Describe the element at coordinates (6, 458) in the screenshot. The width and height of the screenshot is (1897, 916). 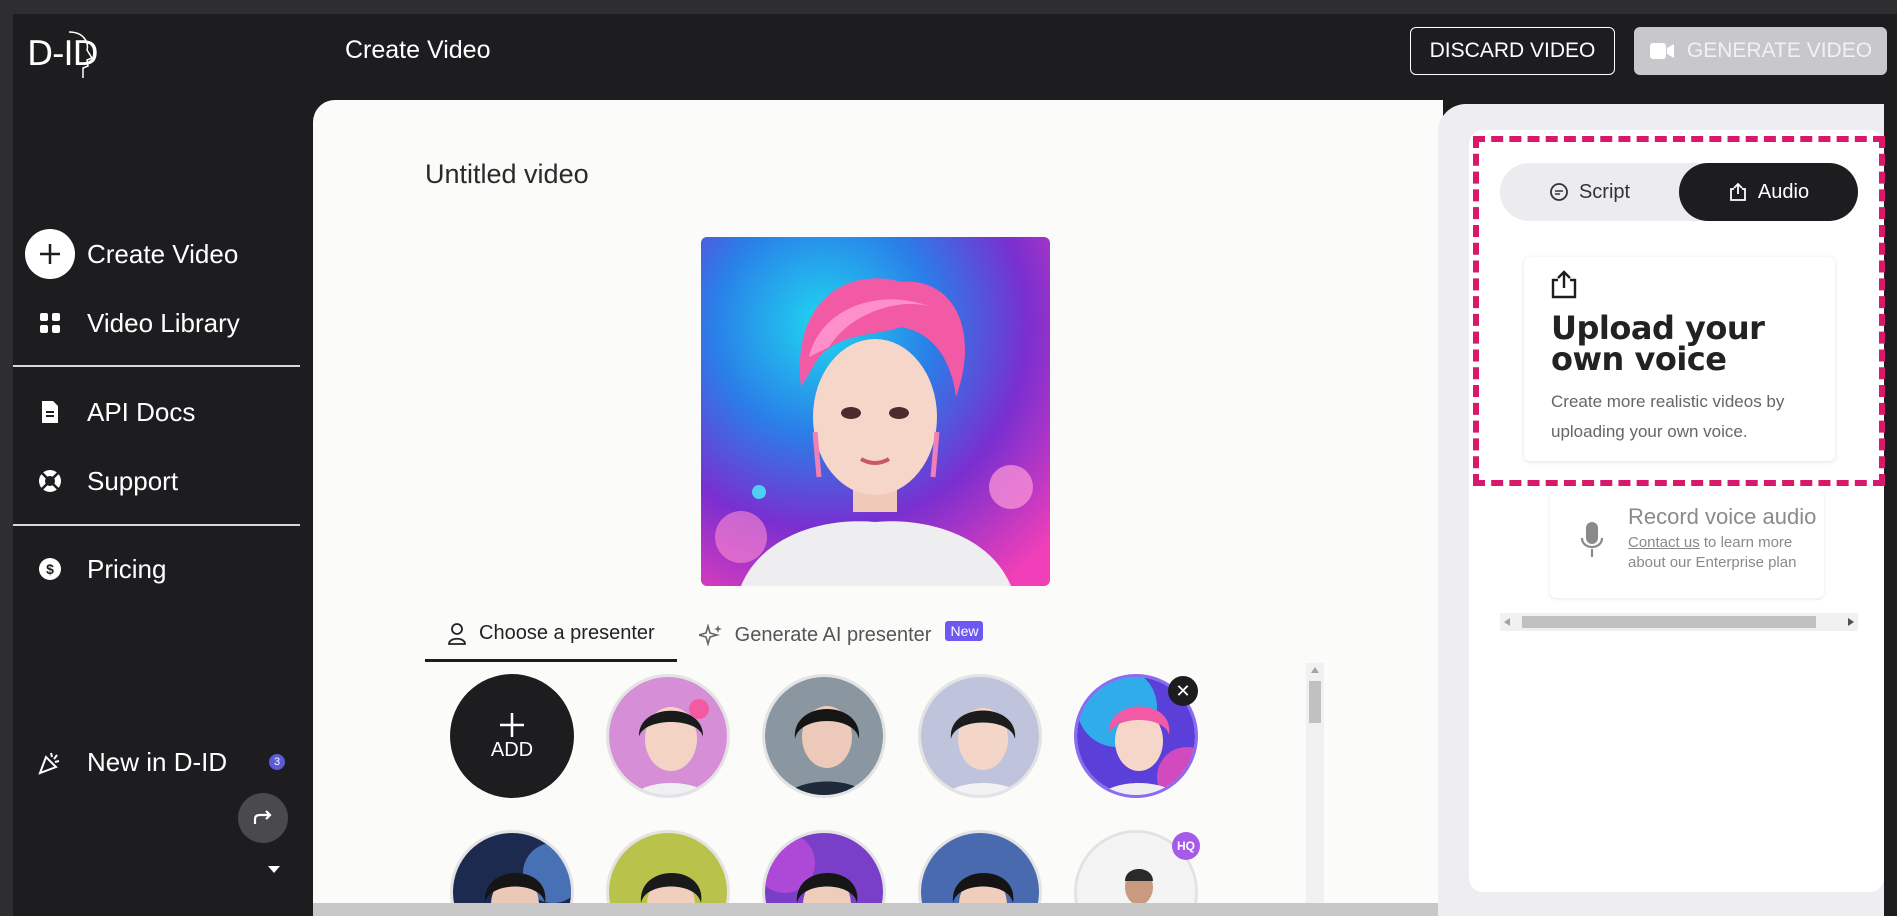
I see `window-left-strip` at that location.